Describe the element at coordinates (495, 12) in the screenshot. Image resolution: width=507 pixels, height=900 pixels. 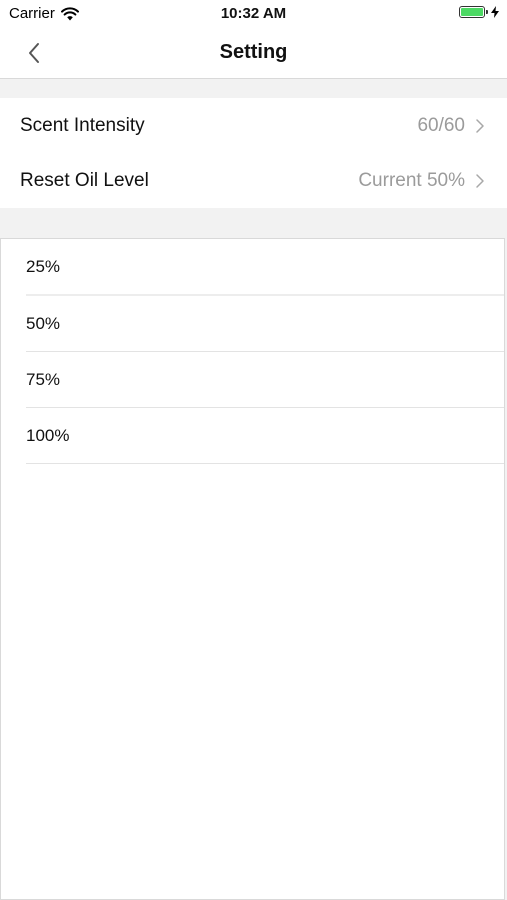
I see `bolt-icon` at that location.